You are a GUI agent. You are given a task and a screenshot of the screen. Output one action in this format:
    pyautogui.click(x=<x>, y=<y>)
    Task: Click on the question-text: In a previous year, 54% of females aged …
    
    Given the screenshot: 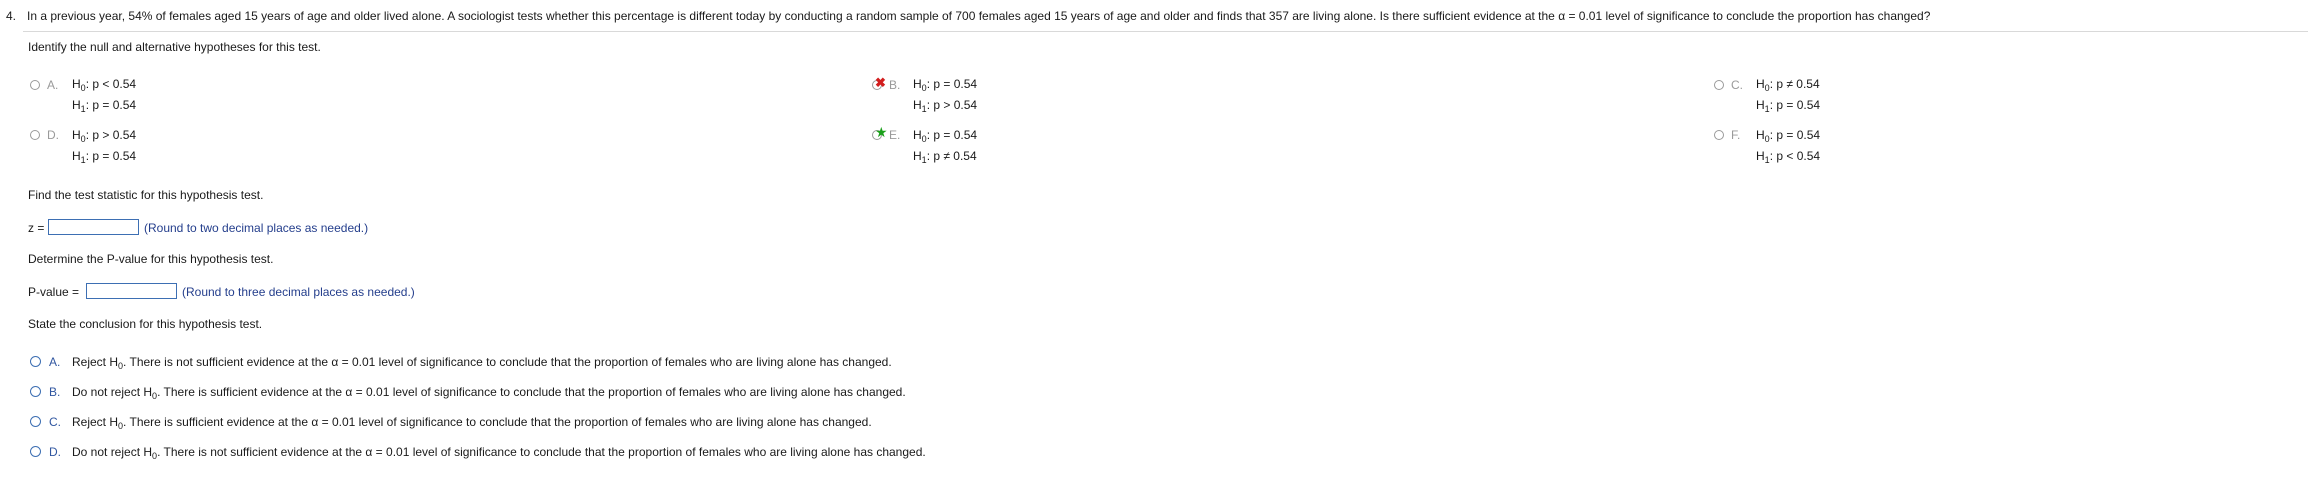 What is the action you would take?
    pyautogui.click(x=979, y=16)
    